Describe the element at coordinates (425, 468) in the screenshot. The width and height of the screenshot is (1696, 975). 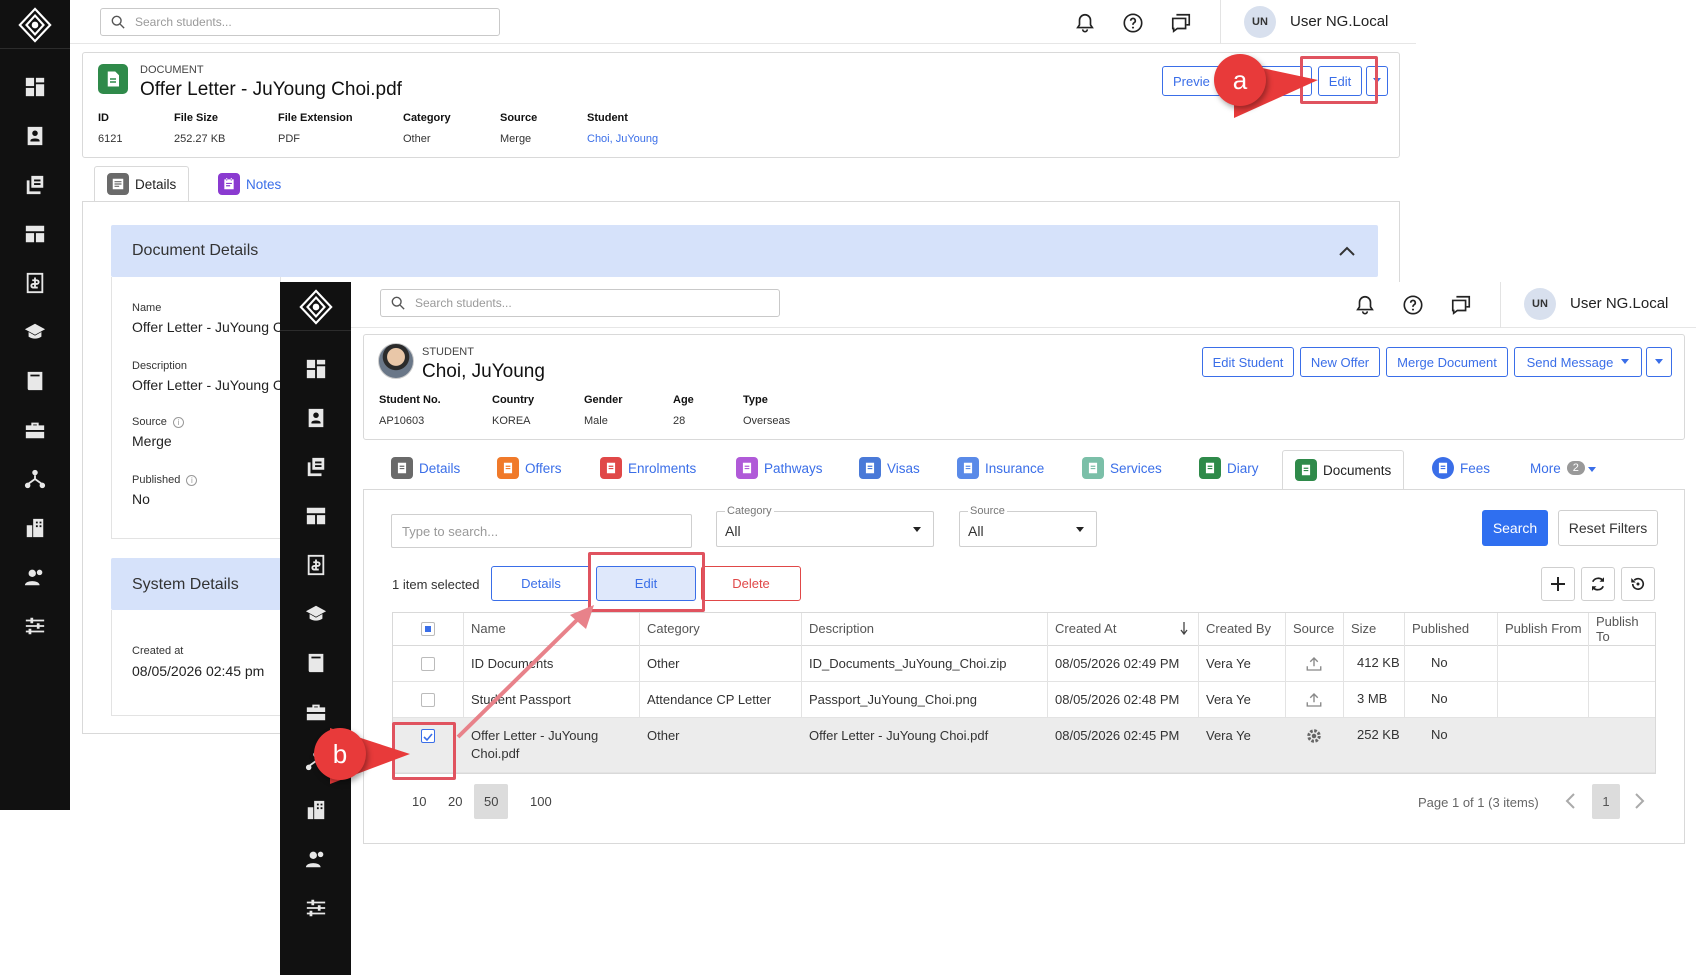
I see `tab-details: Details` at that location.